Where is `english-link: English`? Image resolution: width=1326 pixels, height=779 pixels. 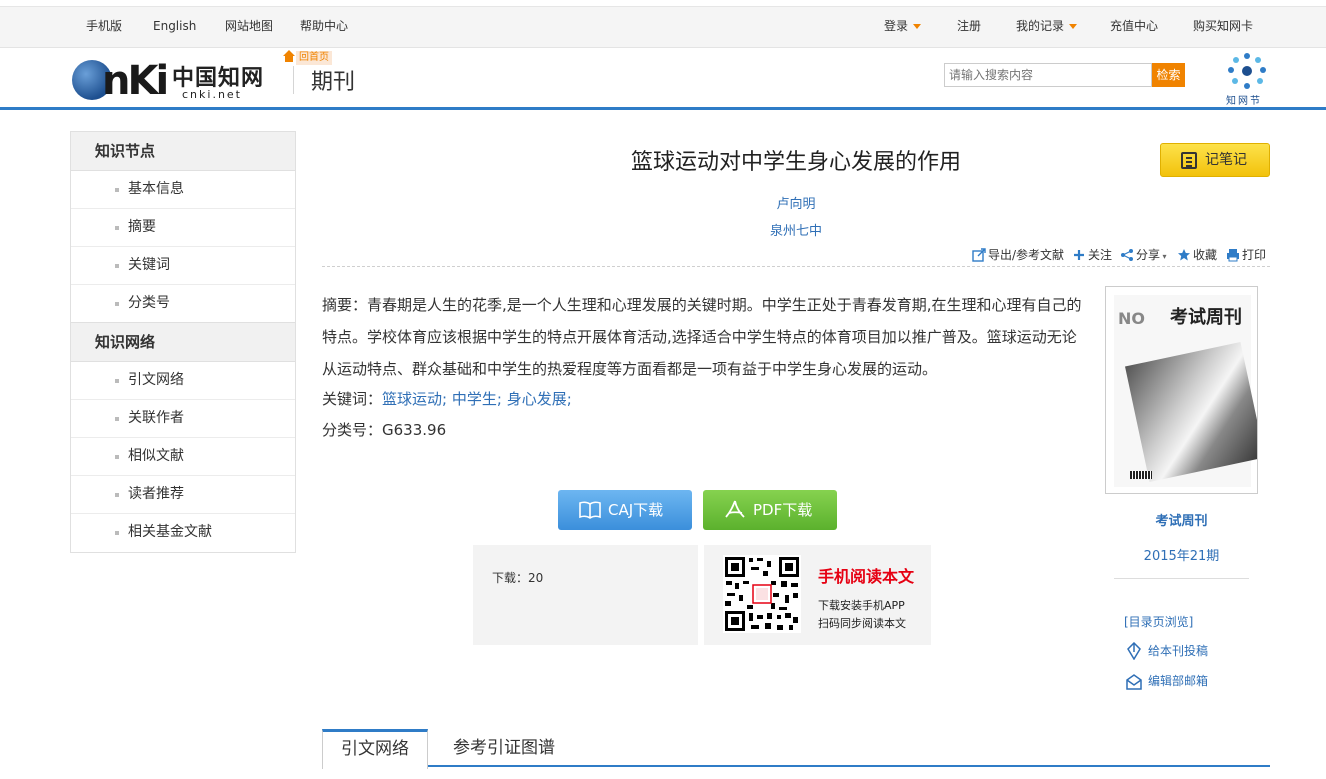 english-link: English is located at coordinates (174, 27).